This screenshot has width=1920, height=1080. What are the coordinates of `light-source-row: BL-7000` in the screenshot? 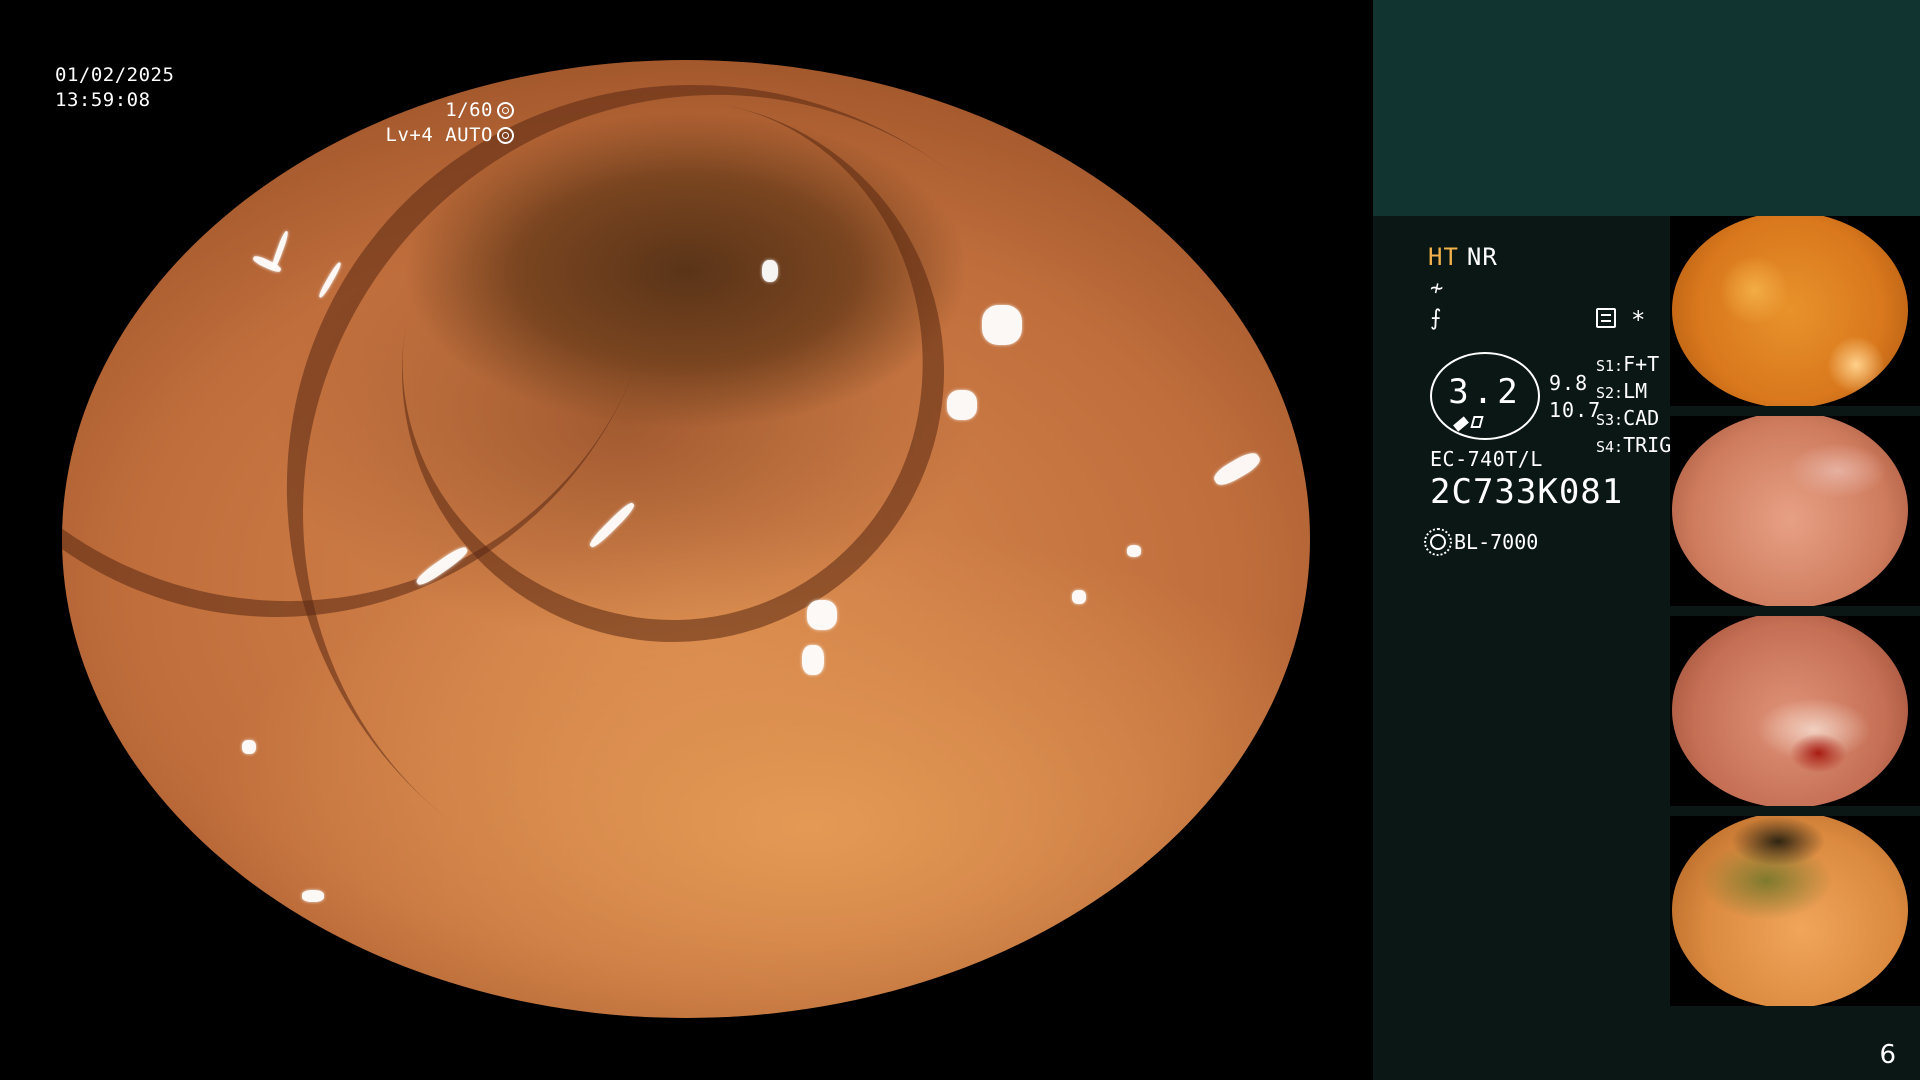 It's located at (1481, 542).